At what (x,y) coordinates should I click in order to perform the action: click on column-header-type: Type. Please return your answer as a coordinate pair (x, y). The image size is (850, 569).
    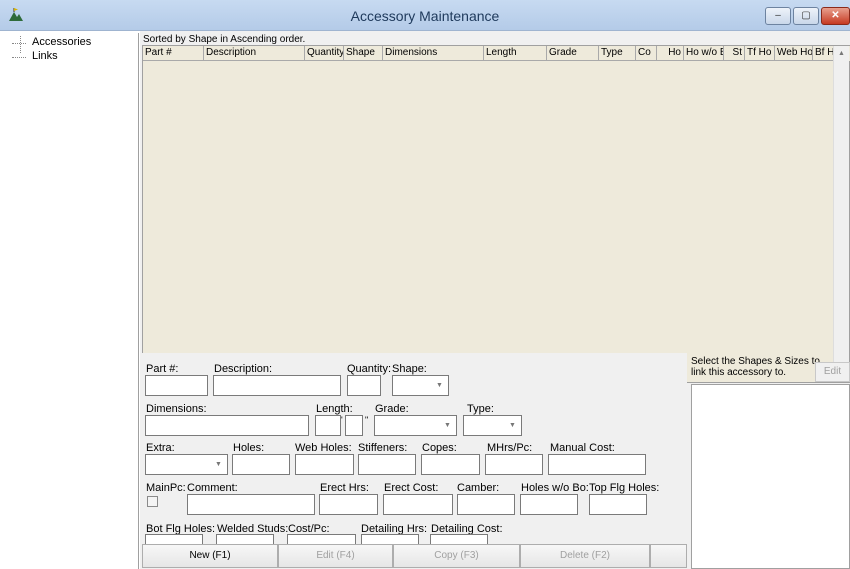
    Looking at the image, I should click on (617, 53).